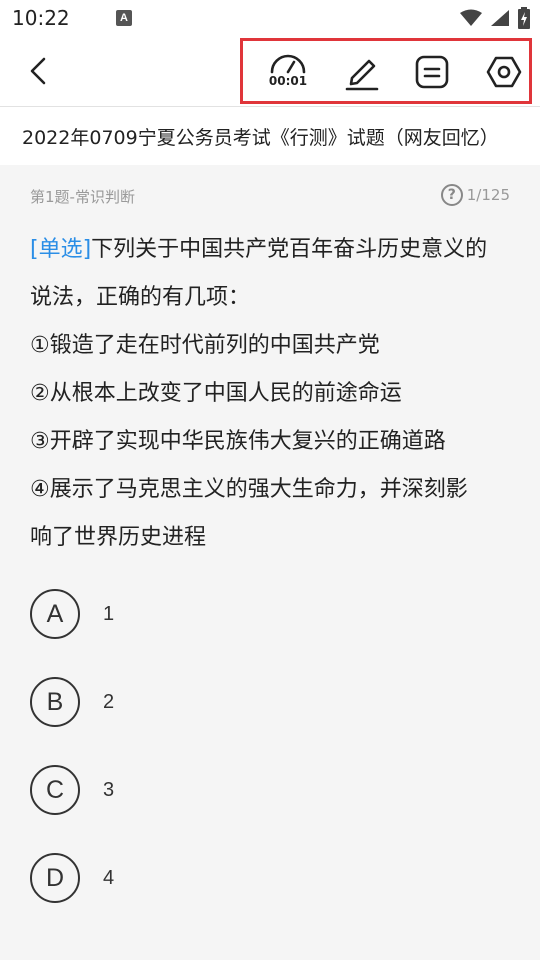  Describe the element at coordinates (249, 489) in the screenshot. I see `statement-item: ④展示了马克思主义的强大生命力，并深刻影` at that location.